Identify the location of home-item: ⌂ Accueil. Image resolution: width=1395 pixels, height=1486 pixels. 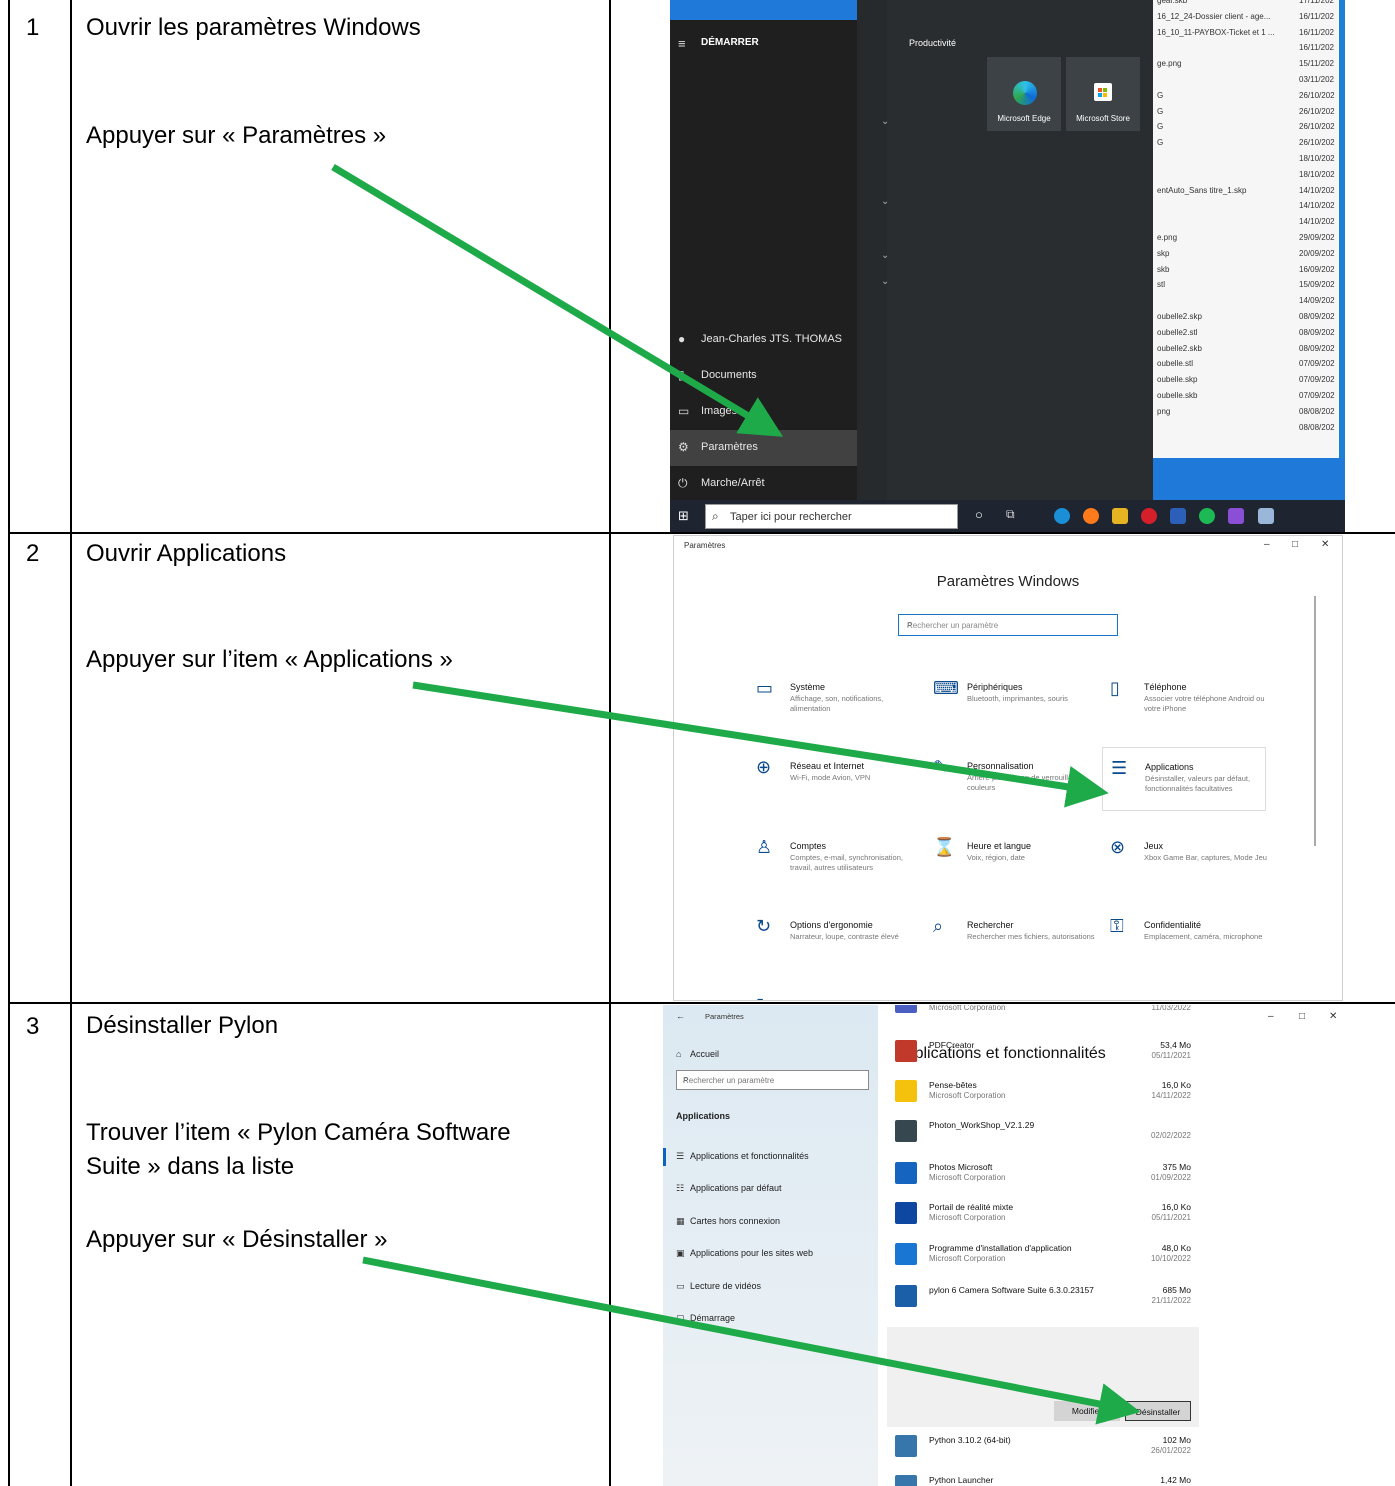
(697, 1054).